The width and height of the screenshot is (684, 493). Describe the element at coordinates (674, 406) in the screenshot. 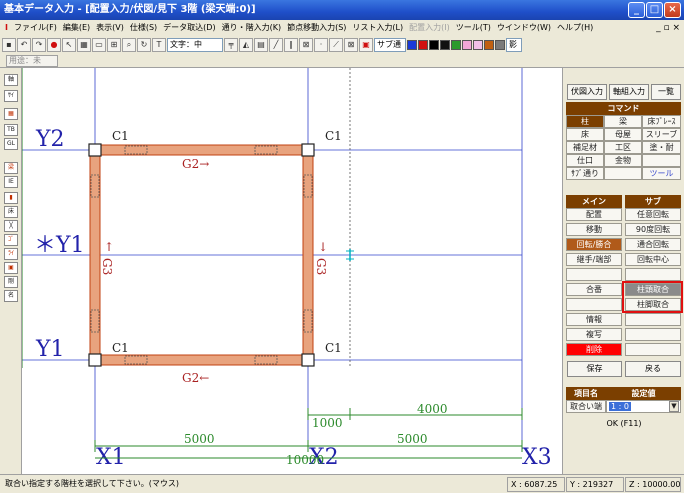

I see `chevron-down-icon: ▼` at that location.